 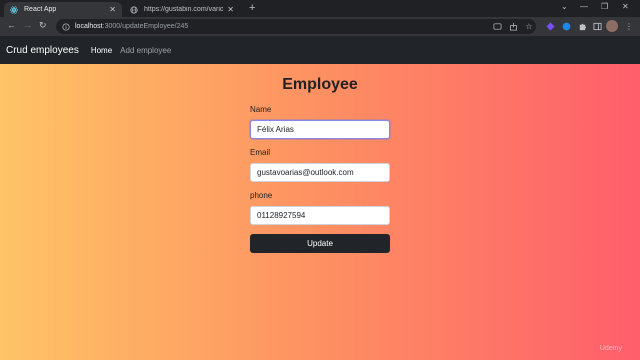 I want to click on name-field-group: Name Félix Arias, so click(x=320, y=122).